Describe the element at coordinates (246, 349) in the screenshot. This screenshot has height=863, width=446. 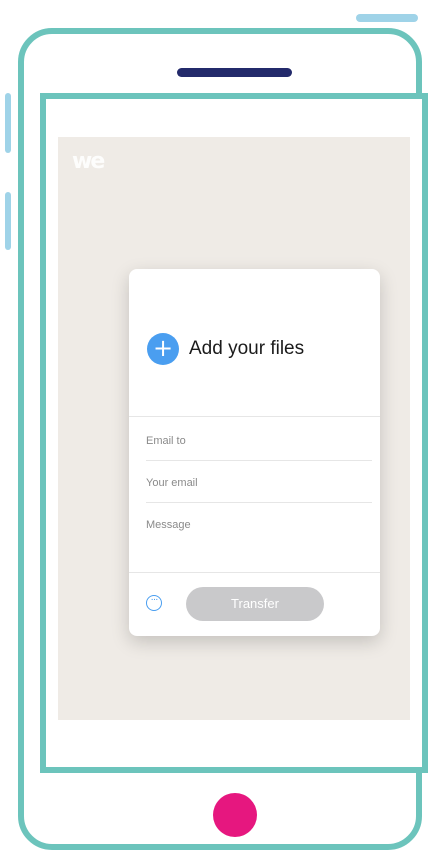
I see `add-files-label: Add your files` at that location.